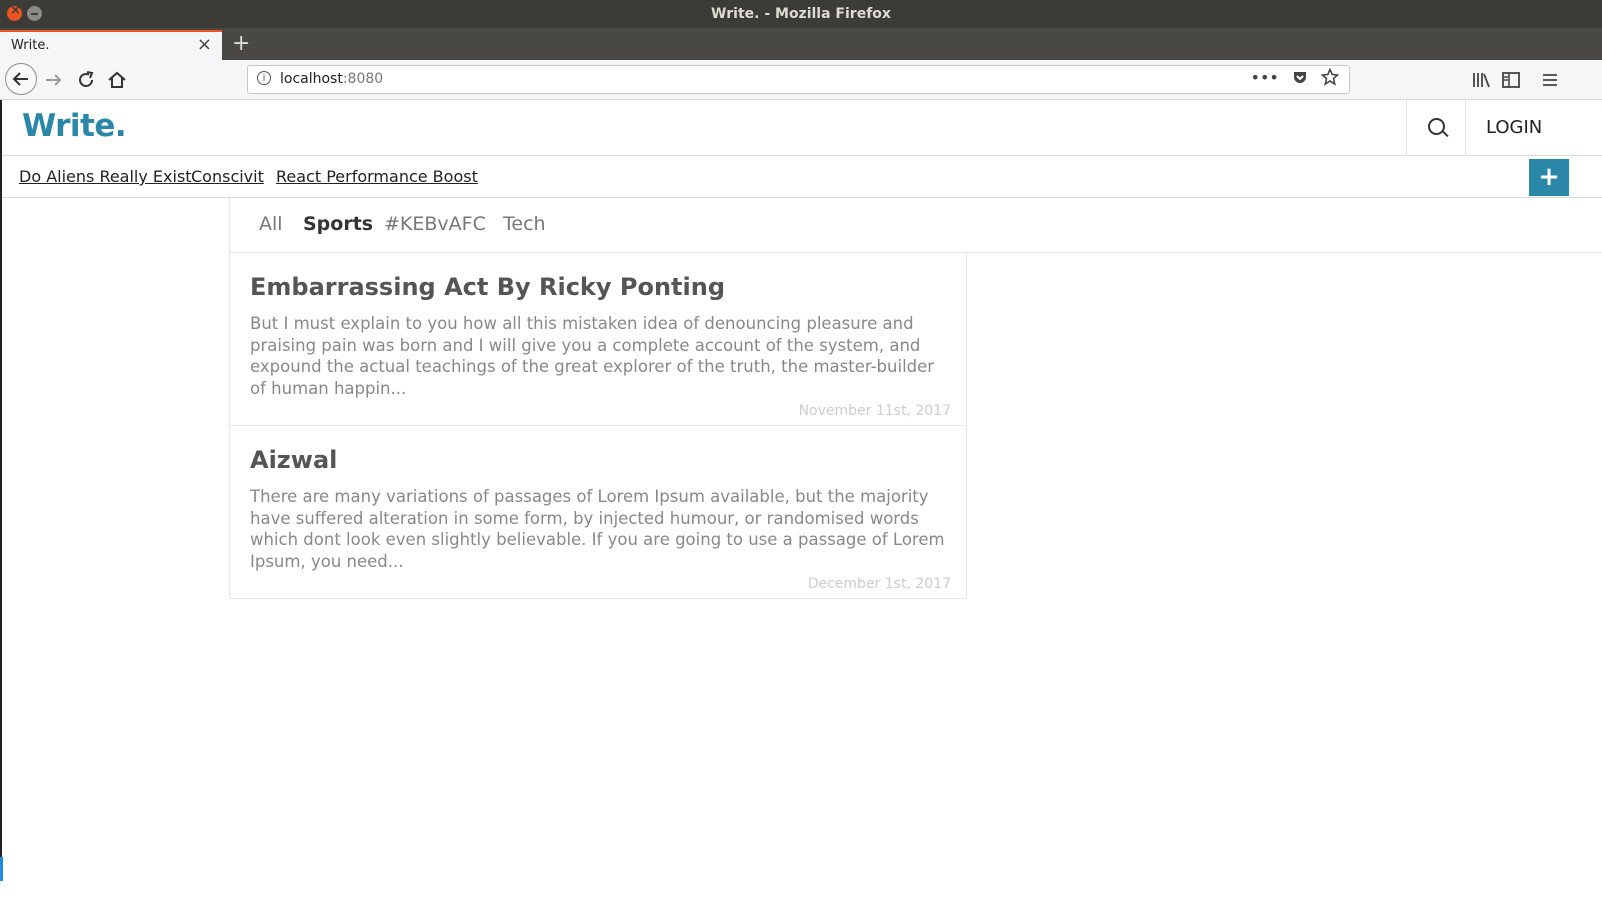  I want to click on window-title: Write. - Mozilla Firefox, so click(801, 14).